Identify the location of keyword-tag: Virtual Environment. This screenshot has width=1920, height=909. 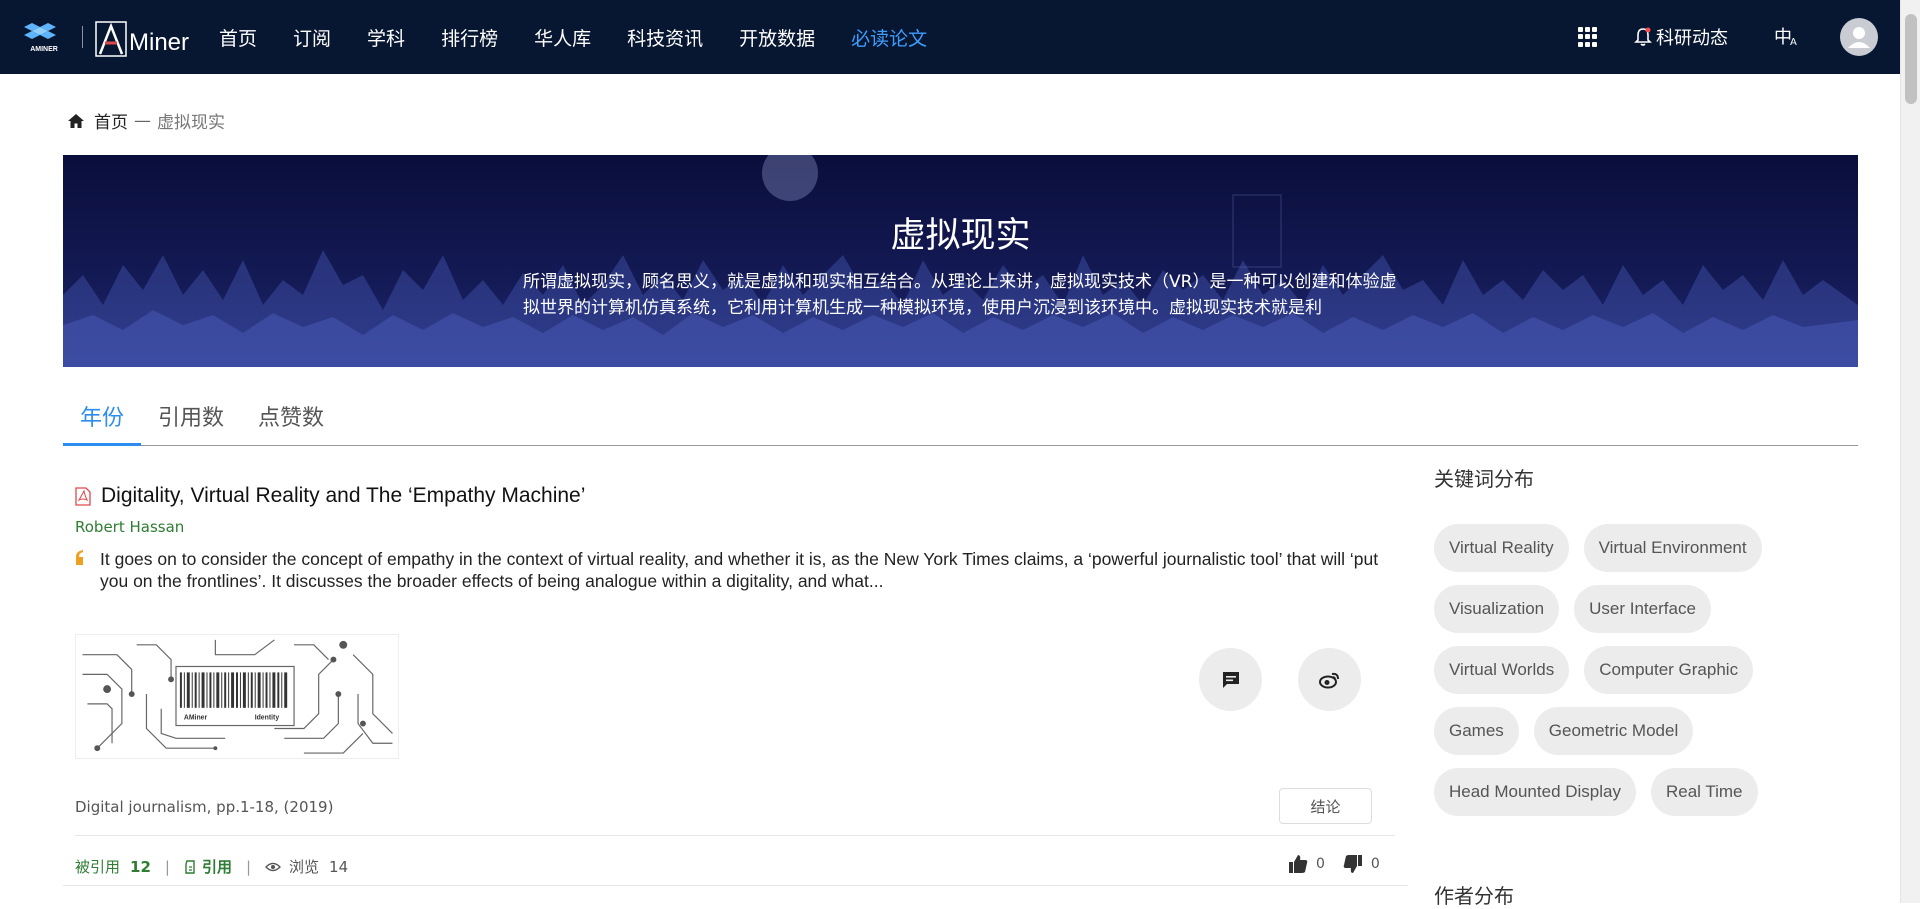
(1672, 548).